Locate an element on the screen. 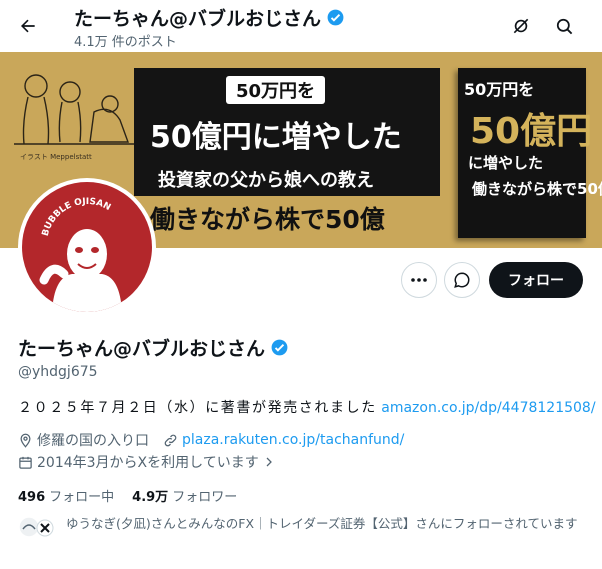 The width and height of the screenshot is (602, 569). profile-joined-row: 2014年3月からXを利用しています is located at coordinates (148, 462).